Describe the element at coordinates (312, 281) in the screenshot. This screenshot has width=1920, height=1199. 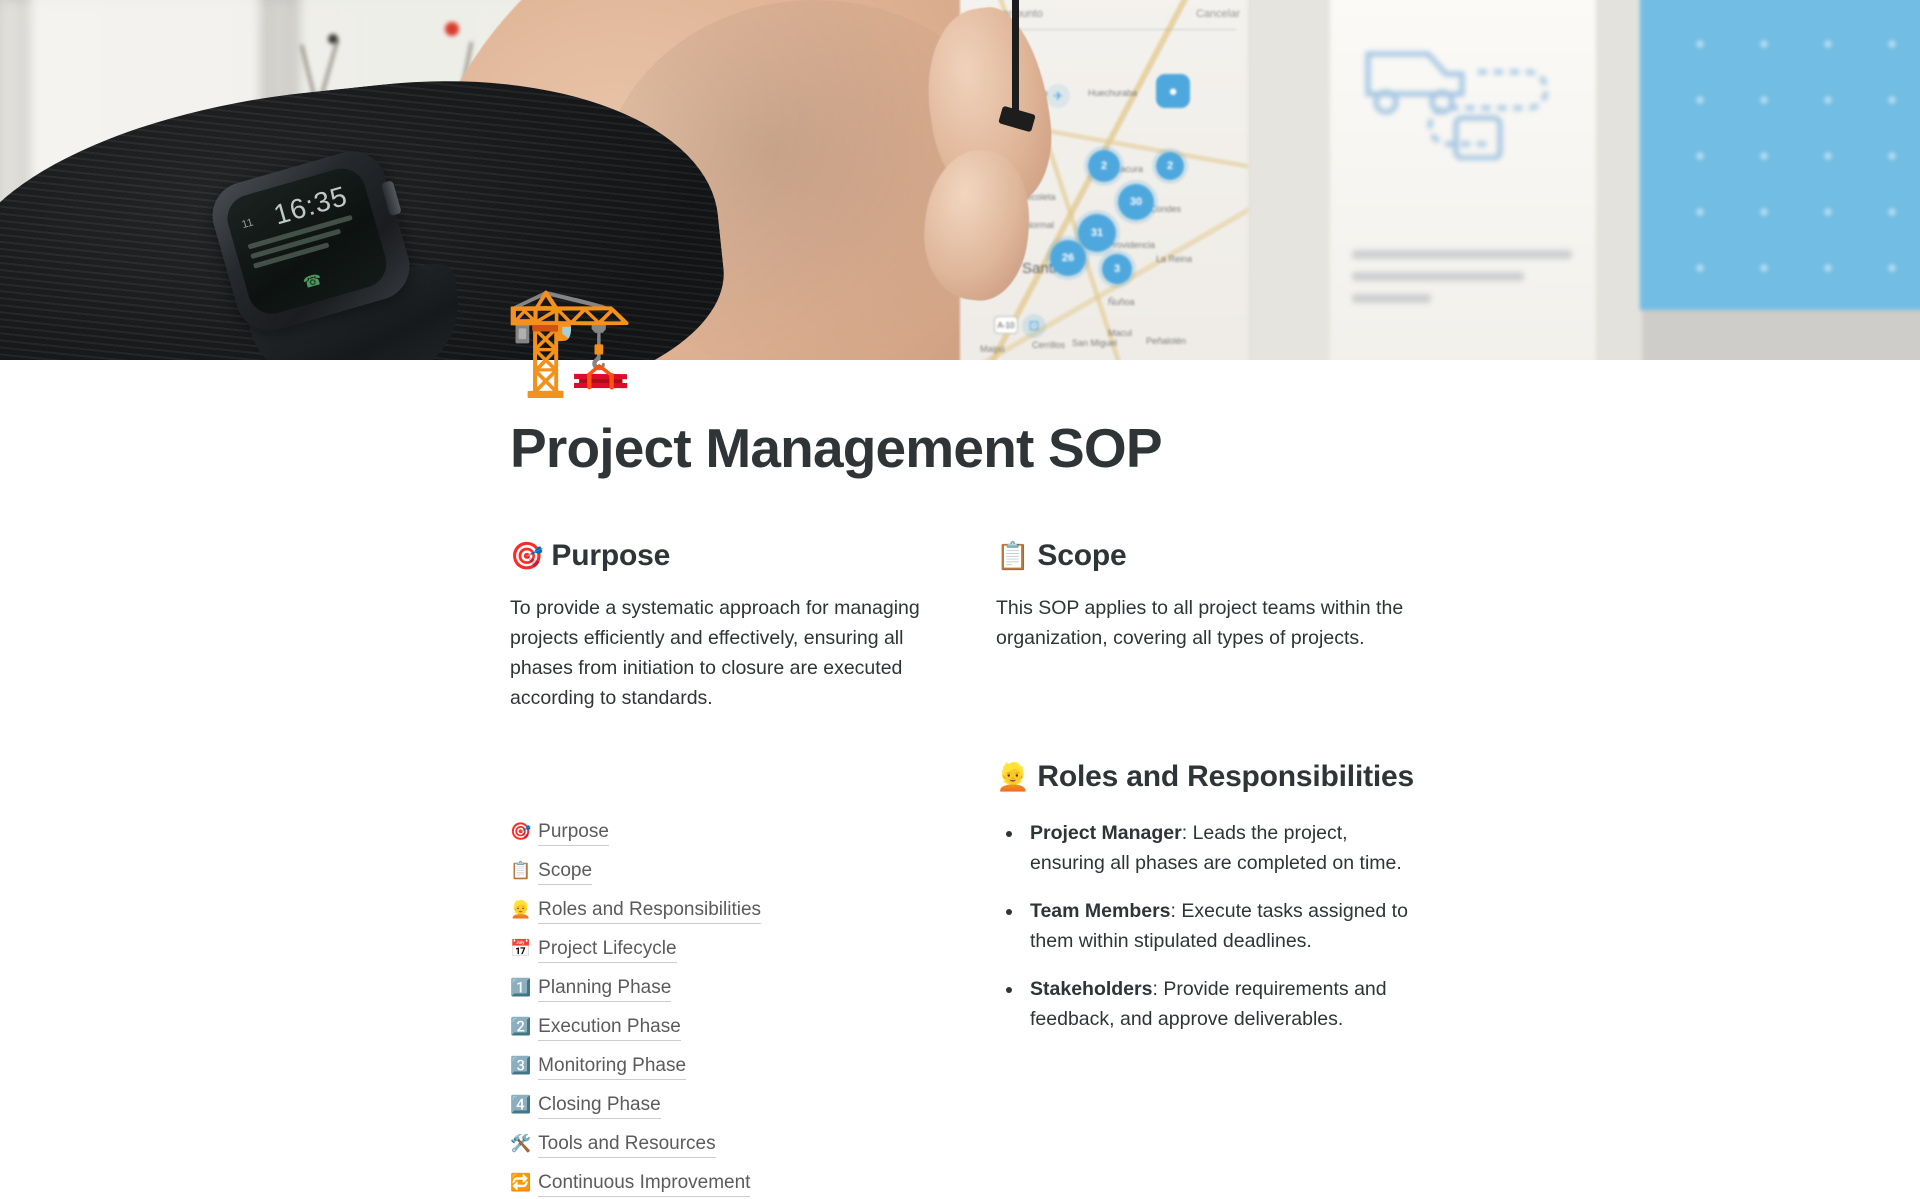
I see `phone-icon: ☎` at that location.